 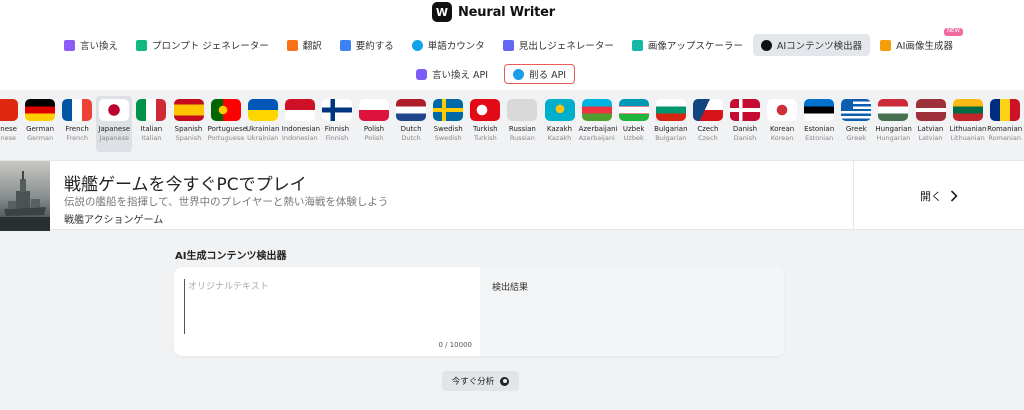 I want to click on language-name: Estonian, so click(x=819, y=129).